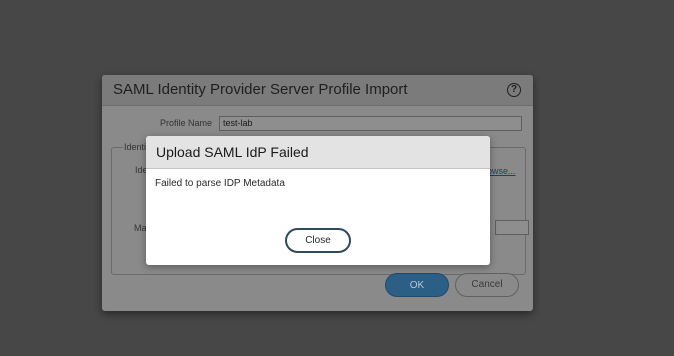 This screenshot has width=674, height=356. What do you see at coordinates (512, 227) in the screenshot?
I see `max-clock-skew-input` at bounding box center [512, 227].